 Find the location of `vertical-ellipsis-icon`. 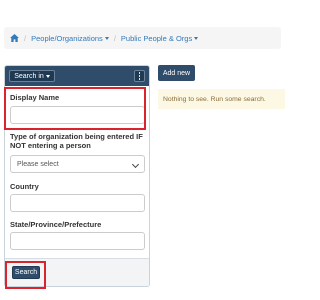

vertical-ellipsis-icon is located at coordinates (139, 76).